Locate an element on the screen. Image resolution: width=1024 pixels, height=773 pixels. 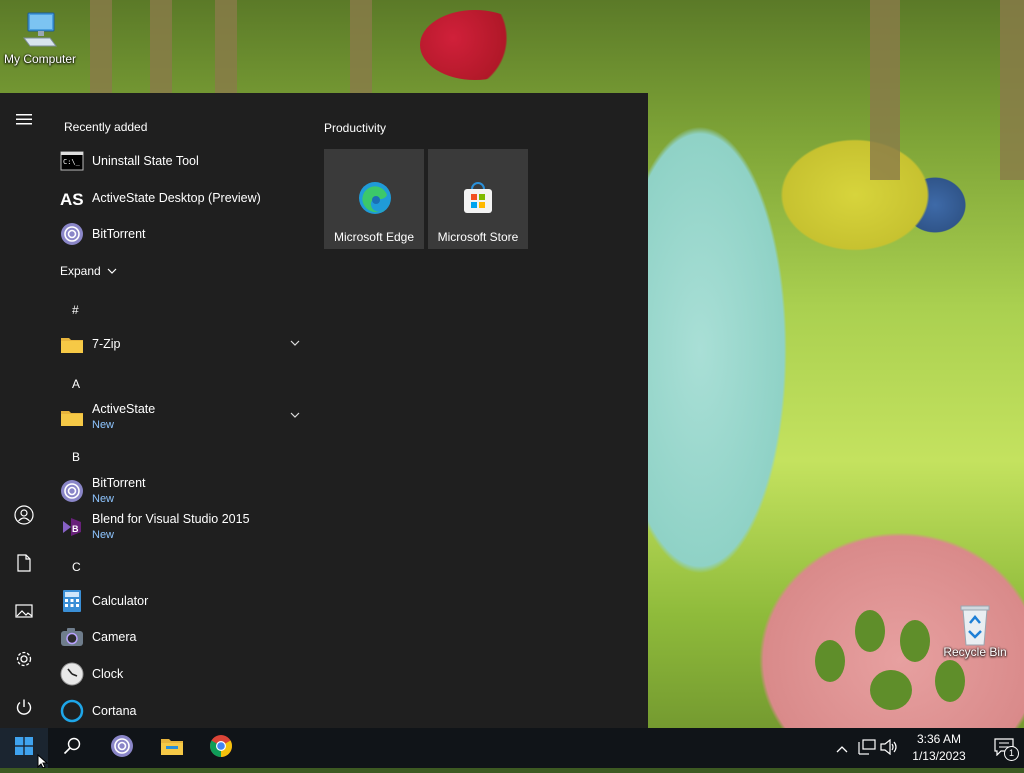
system-tray: 3:36 AM 1/13/2023 1 is located at coordinates (924, 748).